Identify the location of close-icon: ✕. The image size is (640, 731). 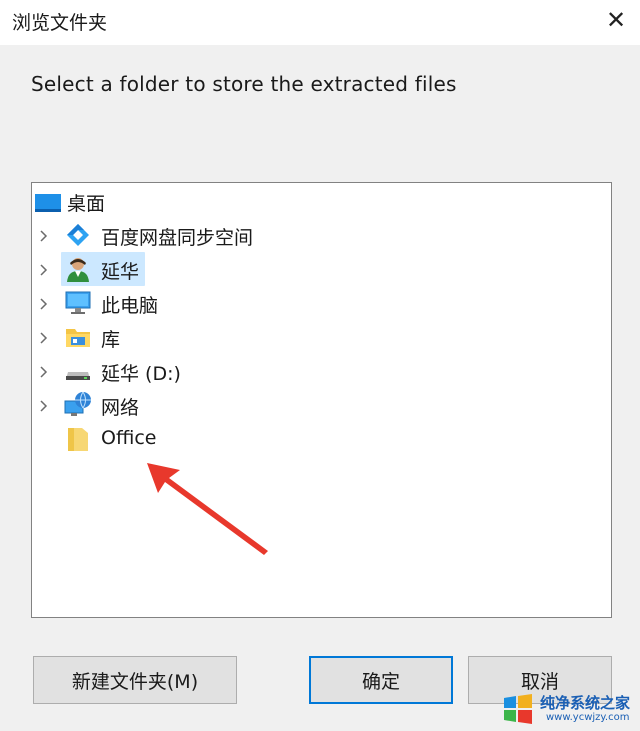
(616, 20).